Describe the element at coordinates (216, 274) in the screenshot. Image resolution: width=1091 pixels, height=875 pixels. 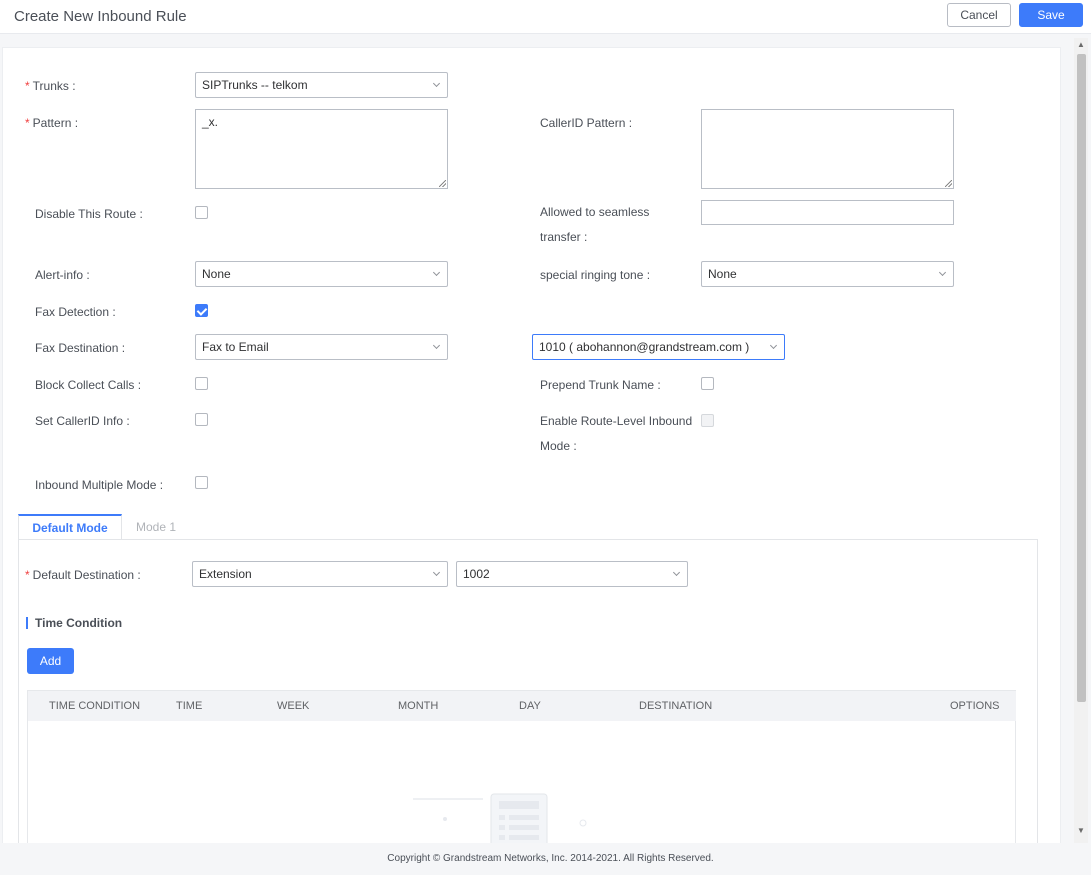
I see `alert-info-value: None` at that location.